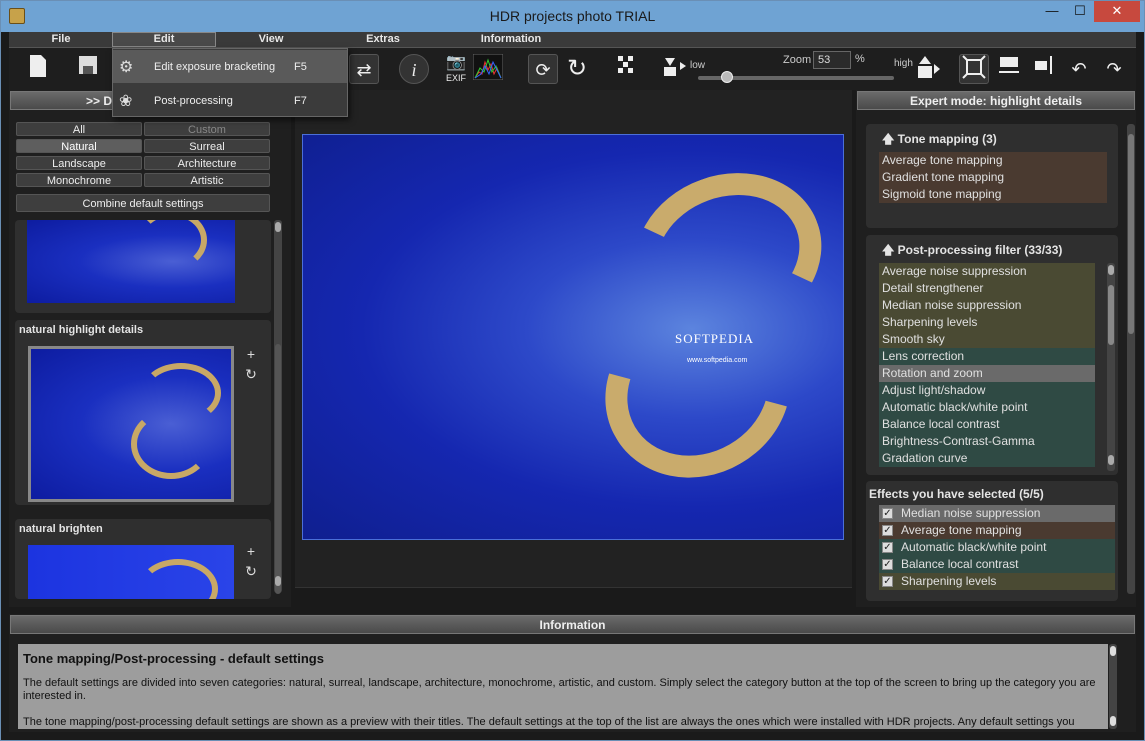 The image size is (1145, 741). What do you see at coordinates (573, 597) in the screenshot?
I see `preview-status-strip` at bounding box center [573, 597].